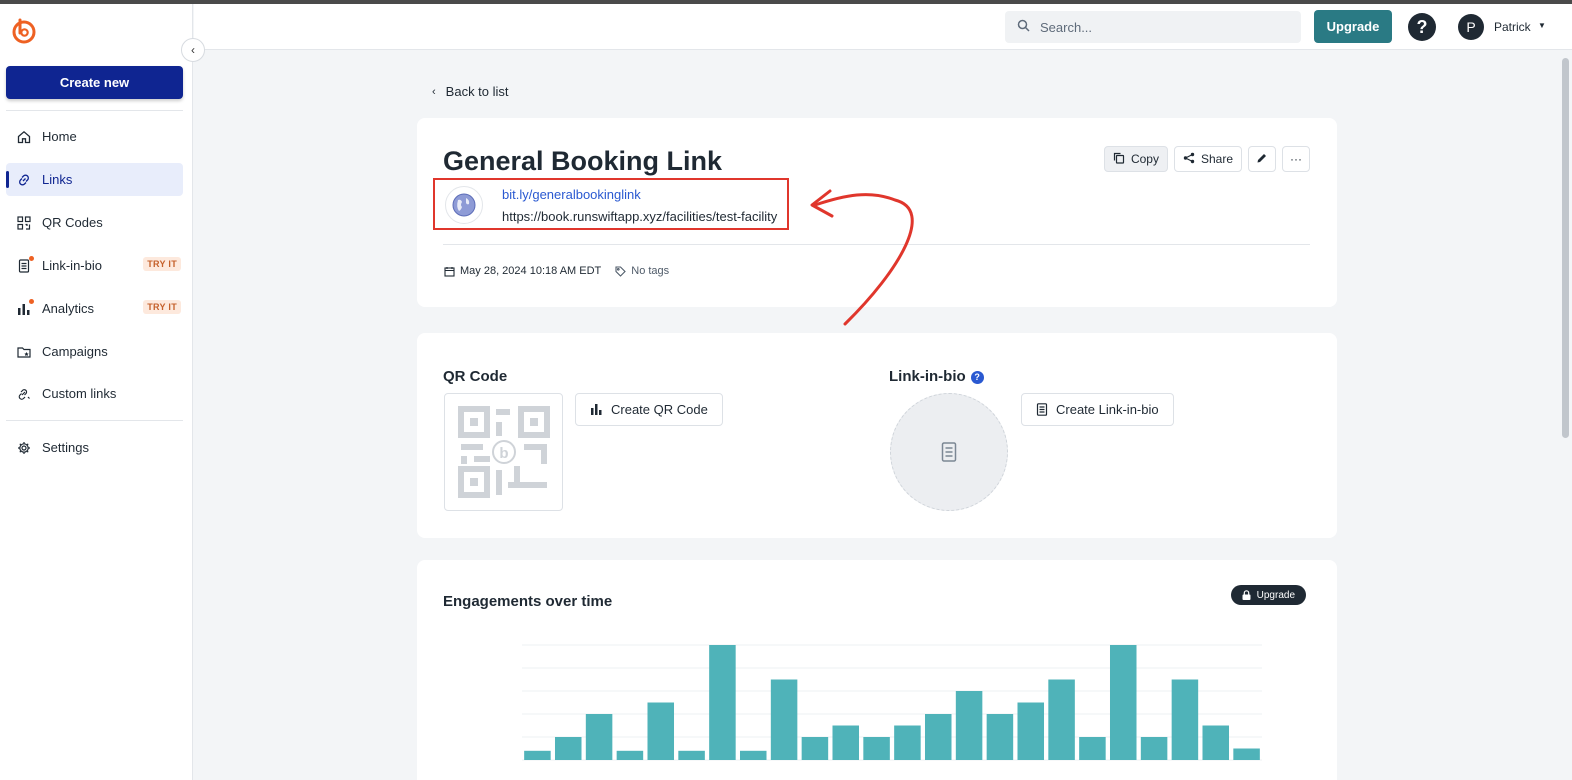  I want to click on link-icon, so click(24, 180).